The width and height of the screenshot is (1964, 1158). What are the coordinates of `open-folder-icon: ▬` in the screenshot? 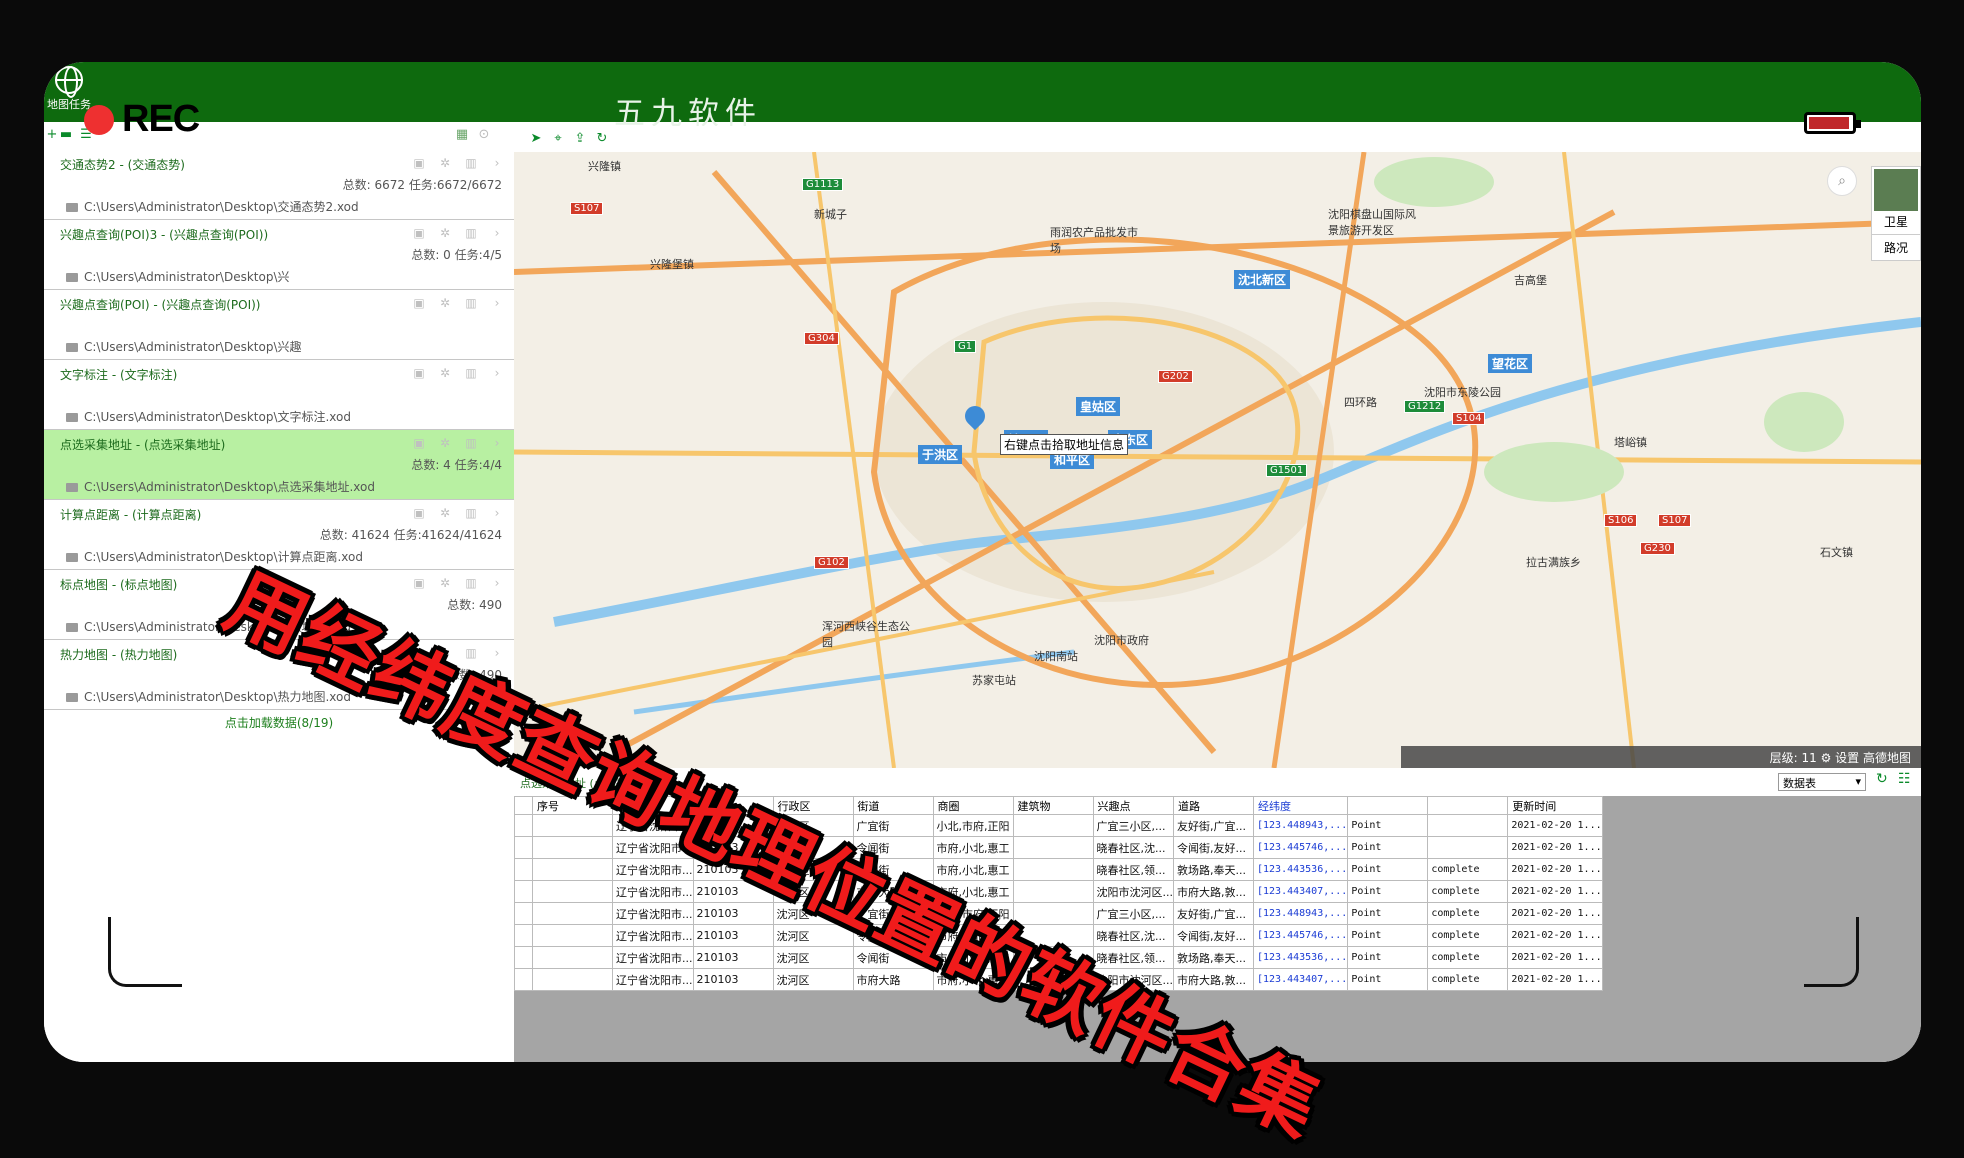 It's located at (66, 135).